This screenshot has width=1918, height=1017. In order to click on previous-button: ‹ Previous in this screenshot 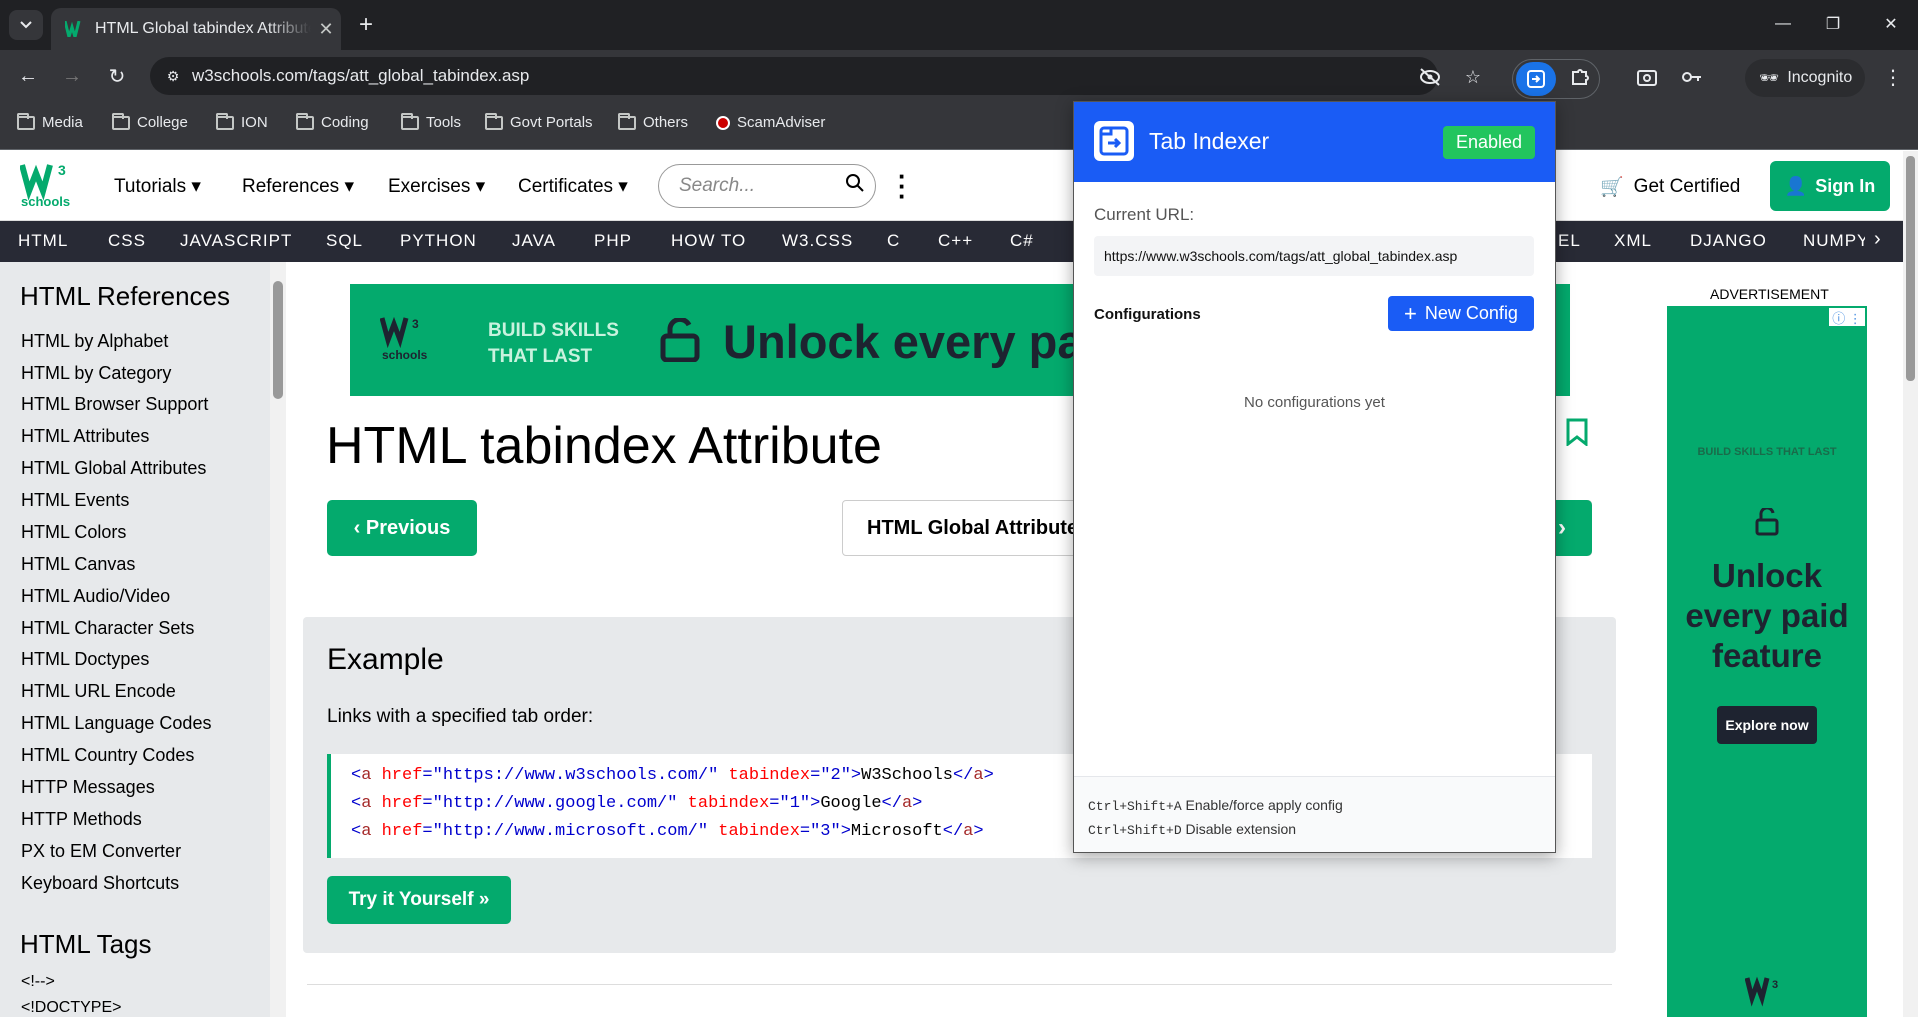, I will do `click(402, 528)`.